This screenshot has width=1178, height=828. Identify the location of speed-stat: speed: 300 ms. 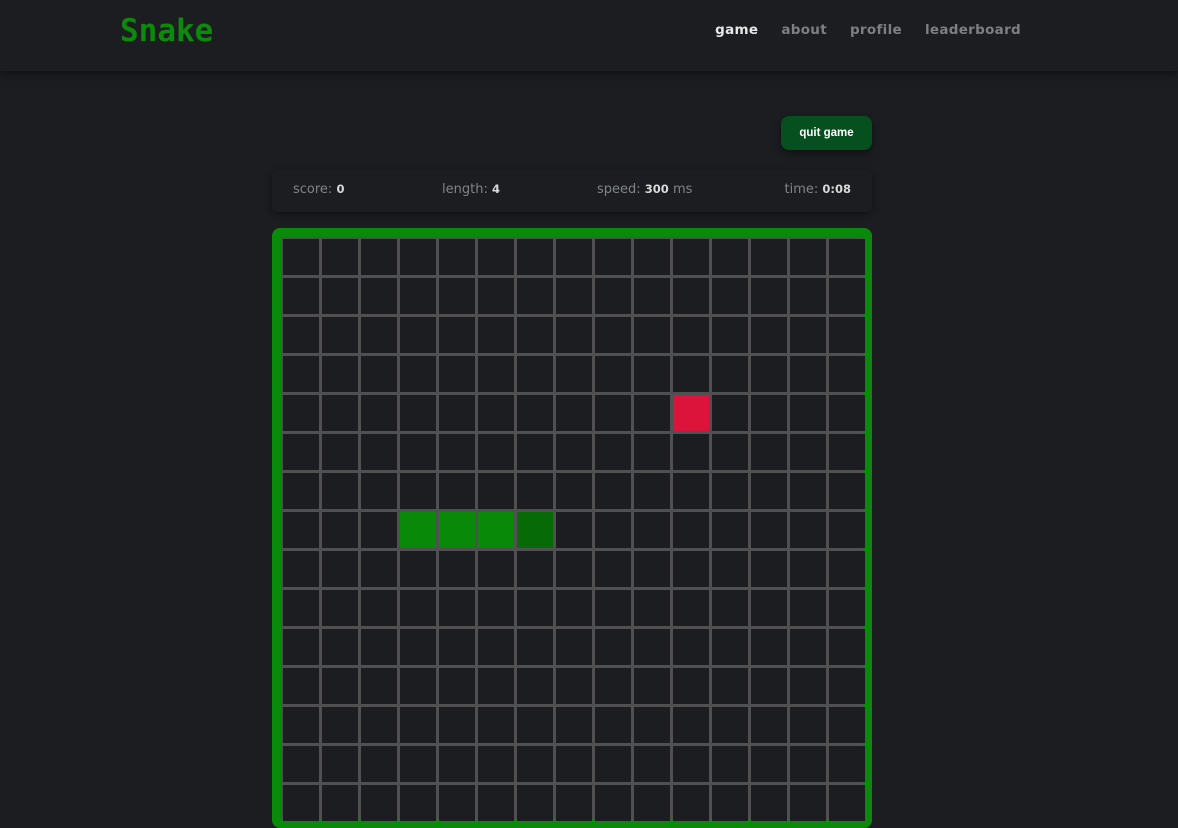
(644, 189).